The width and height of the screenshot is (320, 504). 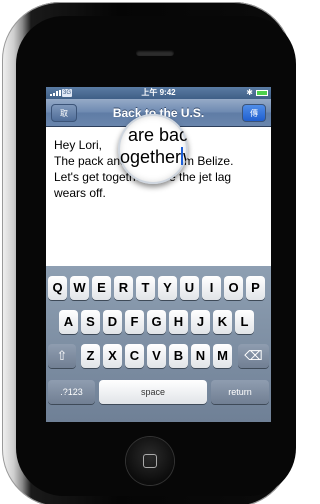 What do you see at coordinates (178, 356) in the screenshot?
I see `key-b: B` at bounding box center [178, 356].